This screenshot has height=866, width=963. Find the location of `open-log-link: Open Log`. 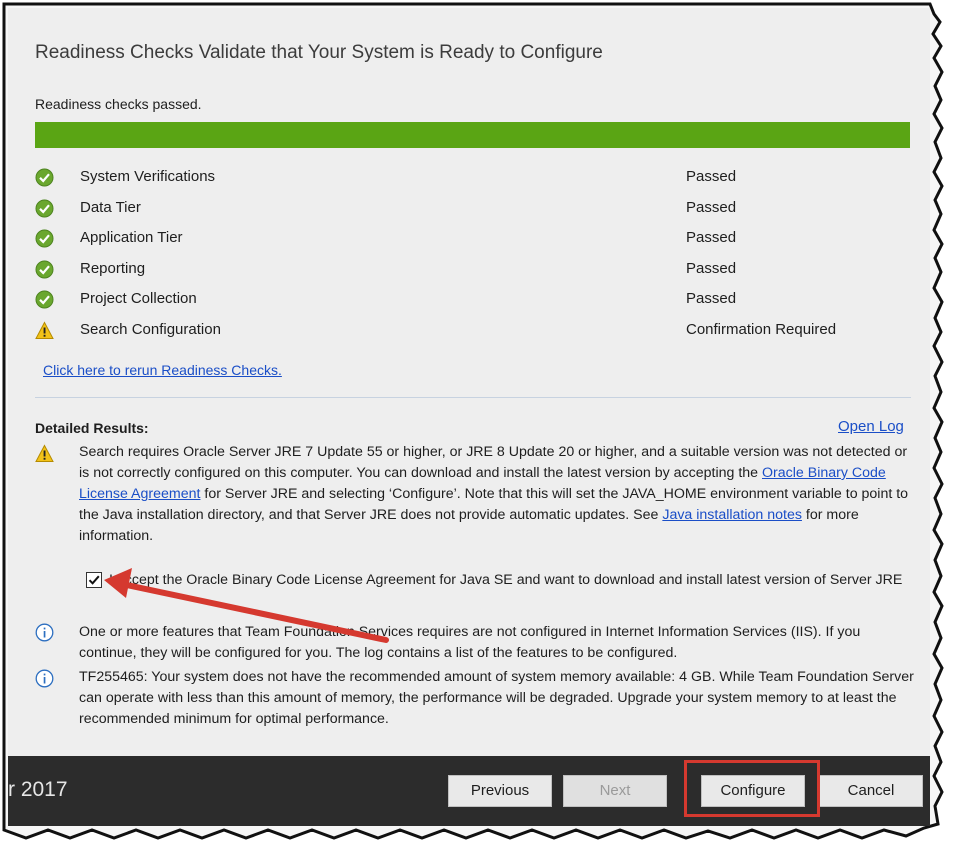

open-log-link: Open Log is located at coordinates (871, 426).